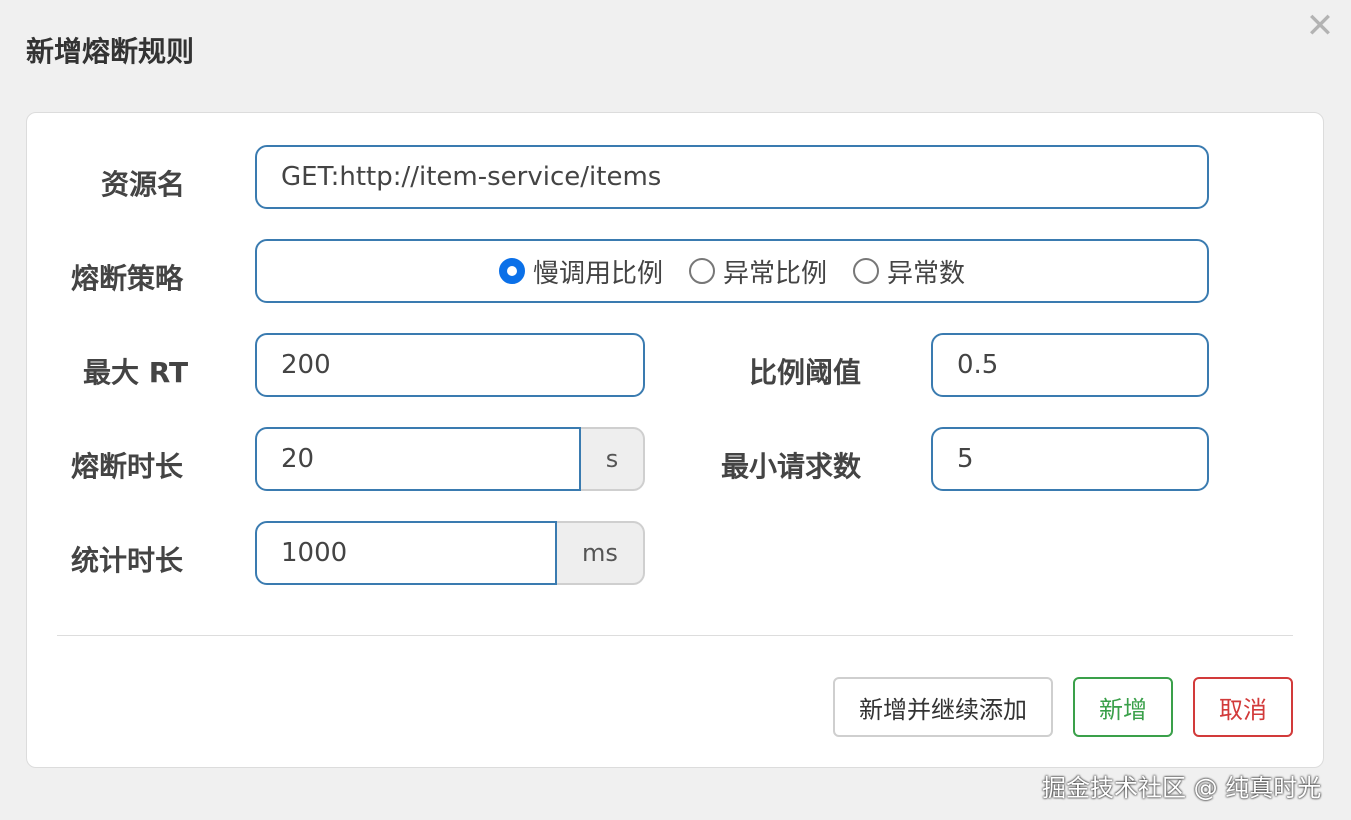 Image resolution: width=1351 pixels, height=820 pixels. What do you see at coordinates (450, 365) in the screenshot?
I see `max-rt-input: 200` at bounding box center [450, 365].